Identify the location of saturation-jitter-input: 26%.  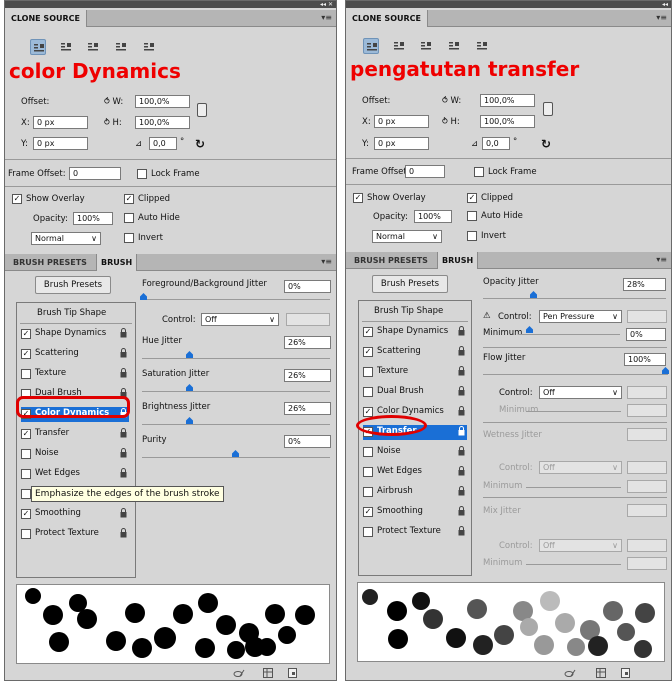
(307, 375).